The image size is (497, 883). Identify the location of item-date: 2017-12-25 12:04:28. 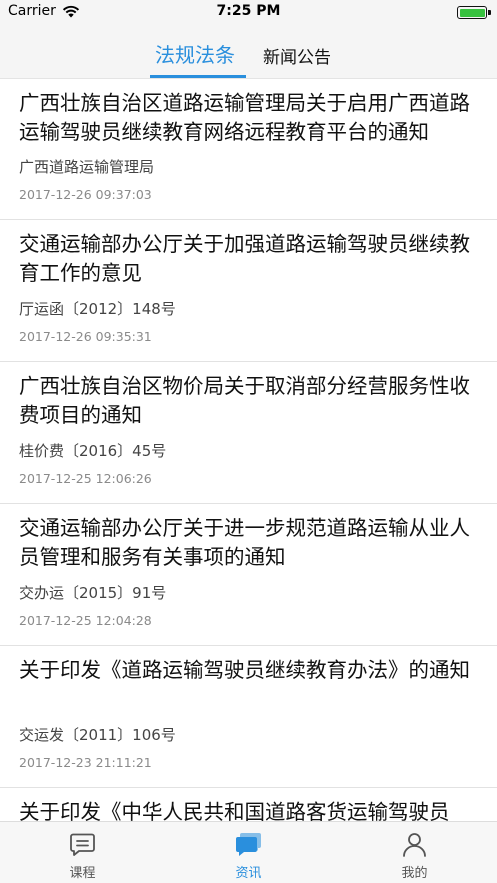
(85, 620).